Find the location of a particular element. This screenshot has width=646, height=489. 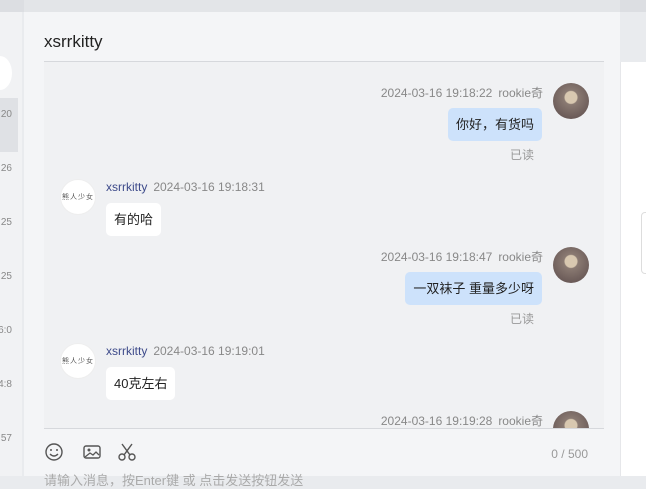

conversation-item: 4:8 is located at coordinates (9, 395).